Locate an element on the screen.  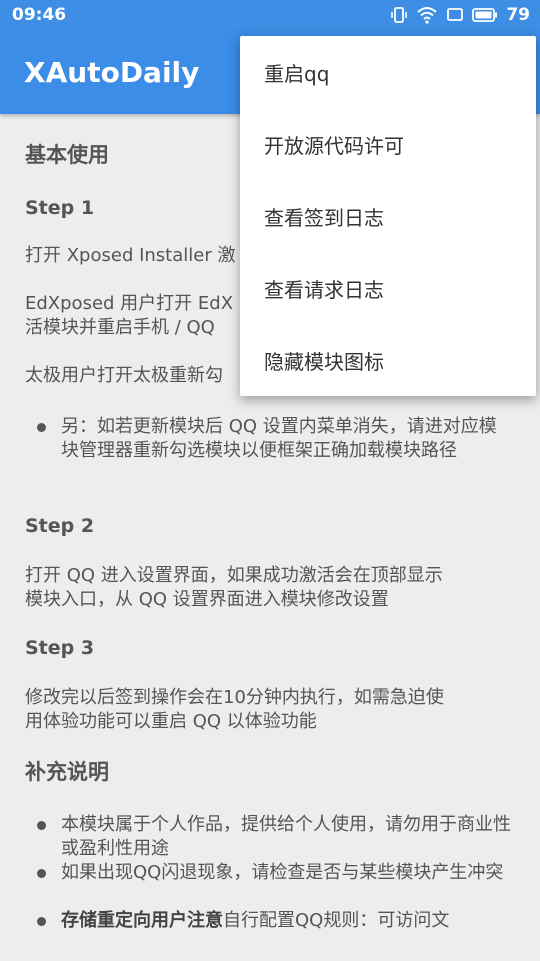
step2-line2: 模块入口，从 QQ 设置界面进入模块修改设置 is located at coordinates (207, 599).